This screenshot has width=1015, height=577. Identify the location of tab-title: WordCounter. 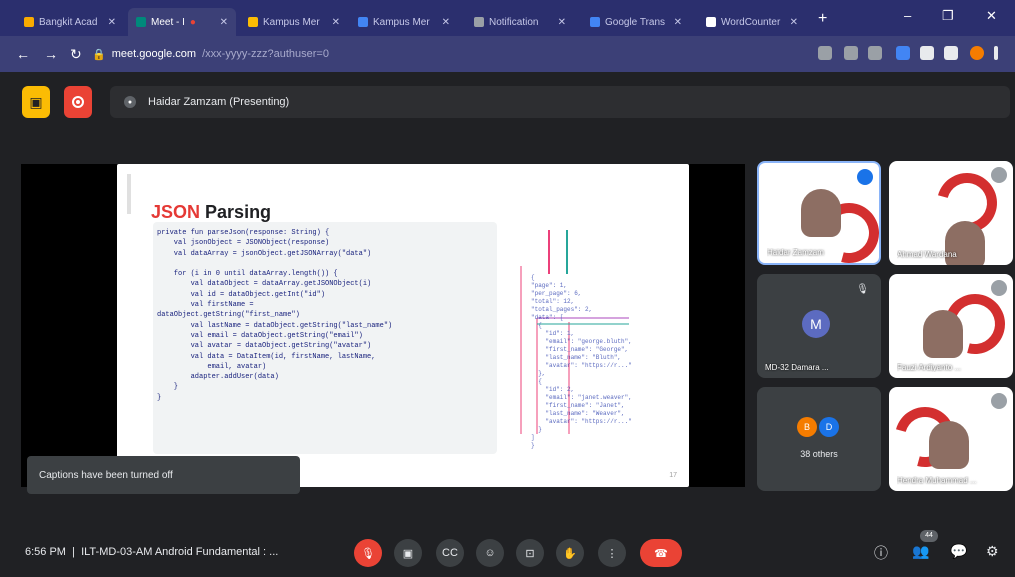
(751, 22).